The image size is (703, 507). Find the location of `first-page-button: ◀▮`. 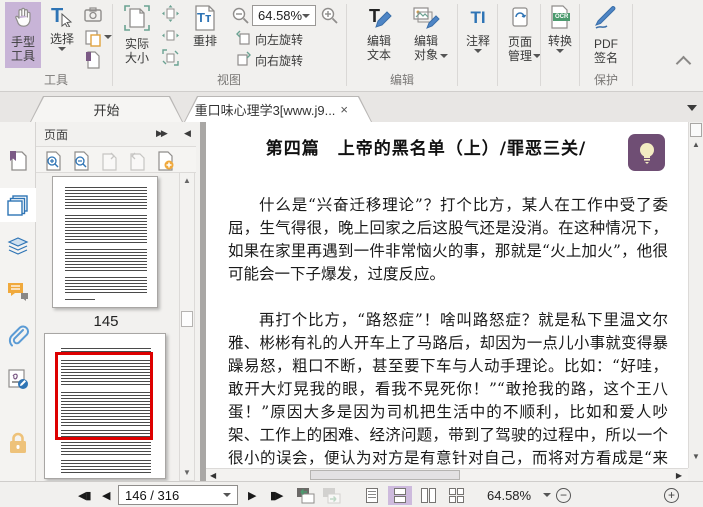

first-page-button: ◀▮ is located at coordinates (84, 494).